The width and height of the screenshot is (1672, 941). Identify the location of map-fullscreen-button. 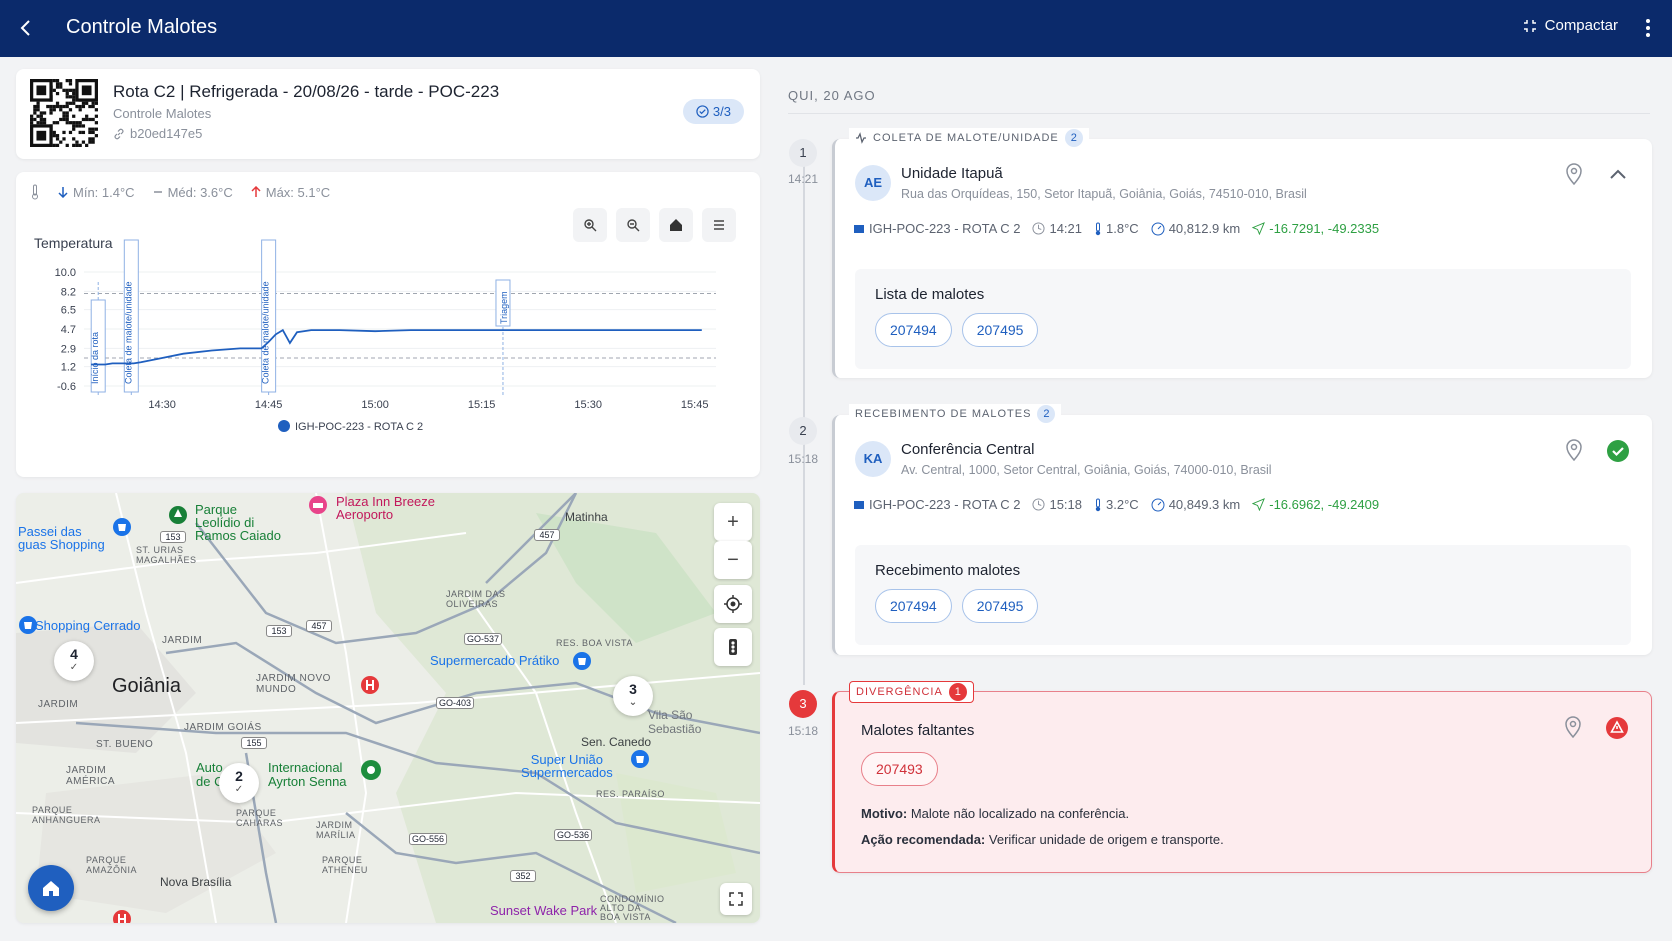
(736, 899).